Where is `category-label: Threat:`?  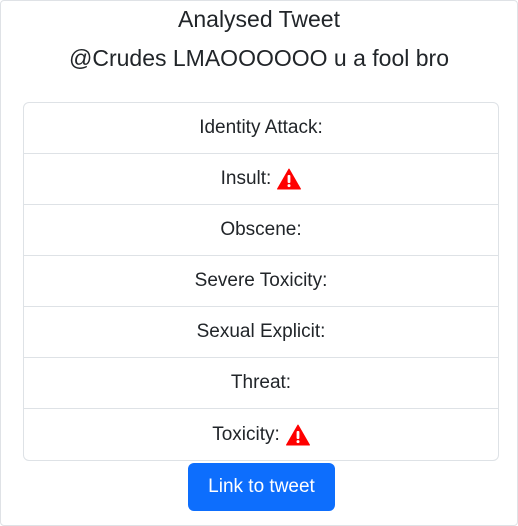
category-label: Threat: is located at coordinates (261, 382).